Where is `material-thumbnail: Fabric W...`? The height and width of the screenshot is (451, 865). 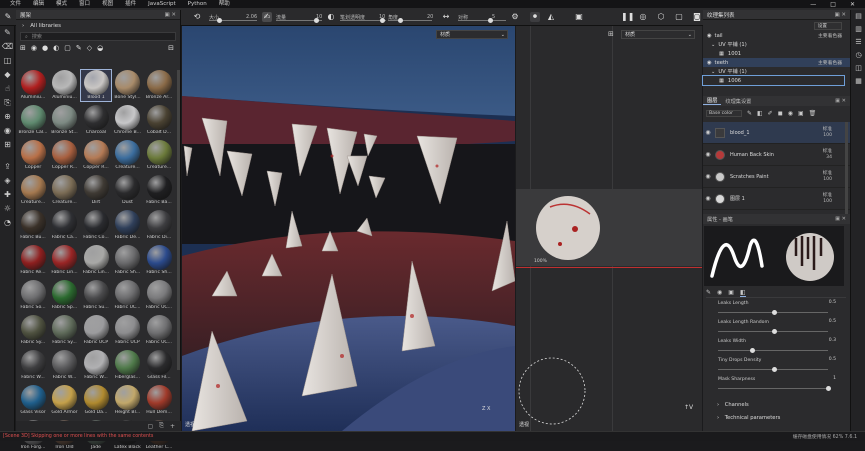
material-thumbnail: Fabric W... is located at coordinates (33, 365).